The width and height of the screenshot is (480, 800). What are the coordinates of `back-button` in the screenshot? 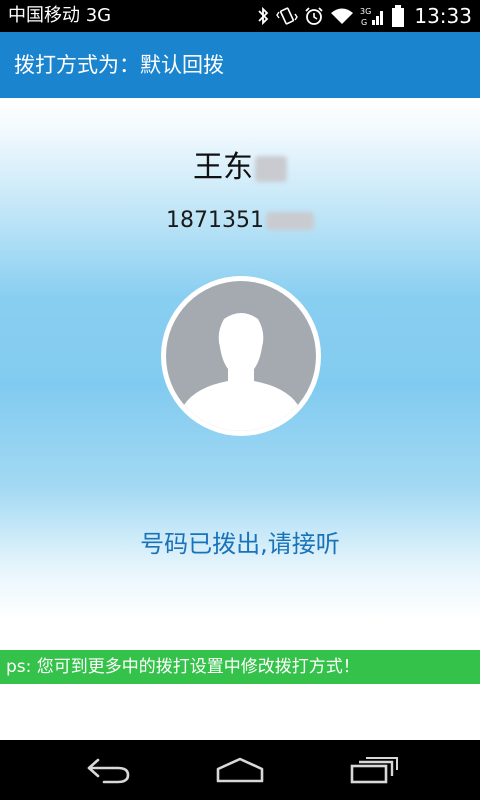 It's located at (108, 770).